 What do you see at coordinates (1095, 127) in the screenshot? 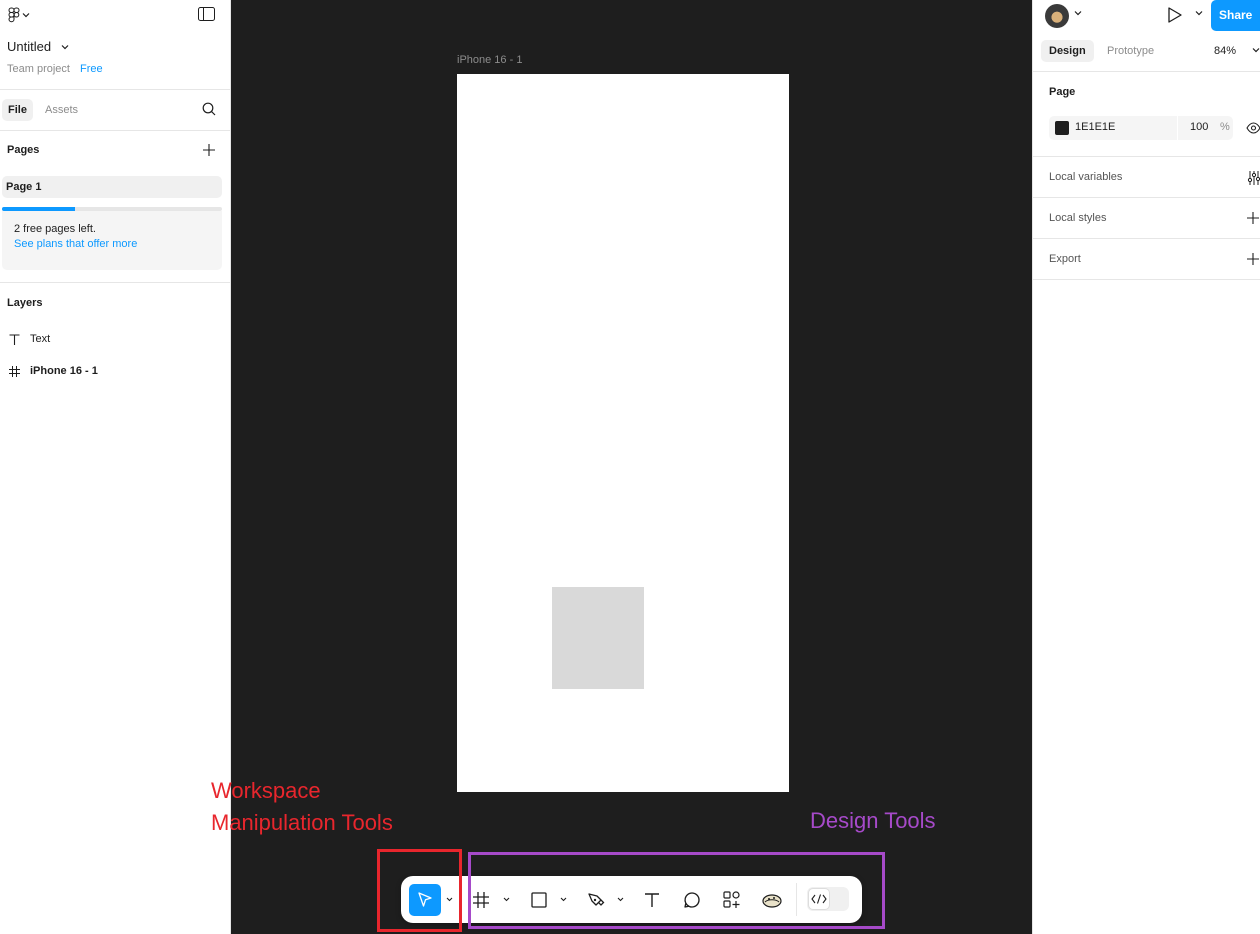
I see `background-hex: 1E1E1E` at bounding box center [1095, 127].